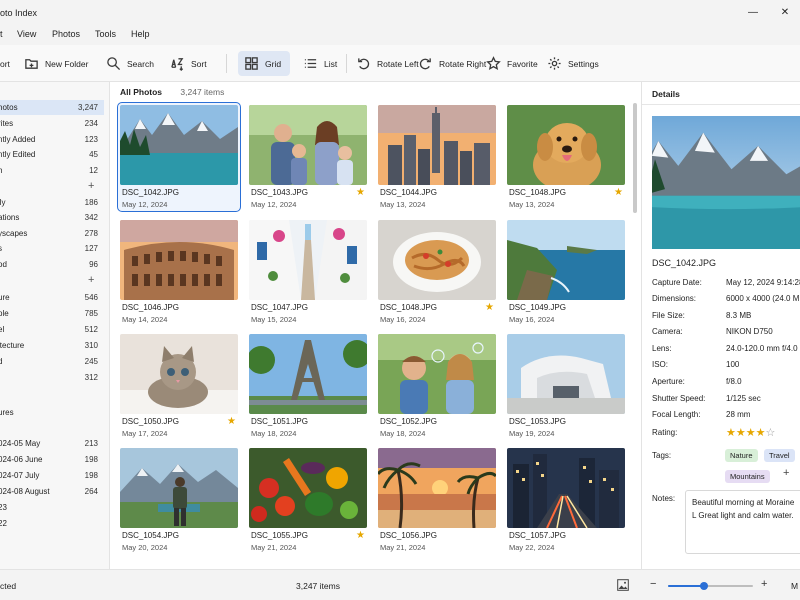  What do you see at coordinates (753, 12) in the screenshot?
I see `minimize-button: —` at bounding box center [753, 12].